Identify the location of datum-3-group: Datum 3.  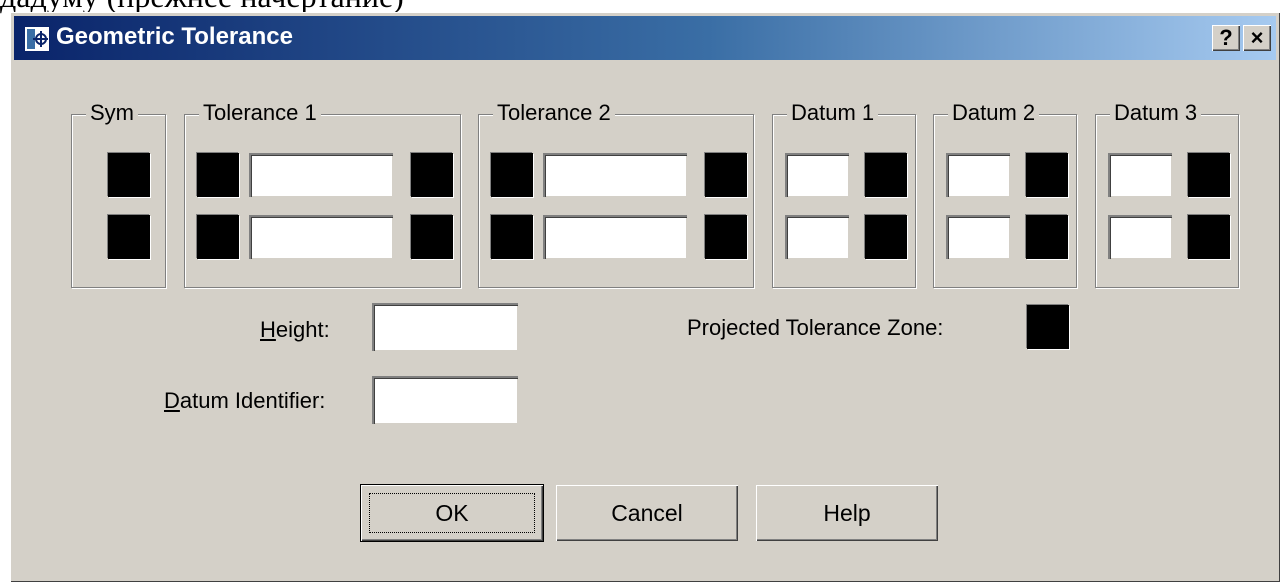
(1167, 193).